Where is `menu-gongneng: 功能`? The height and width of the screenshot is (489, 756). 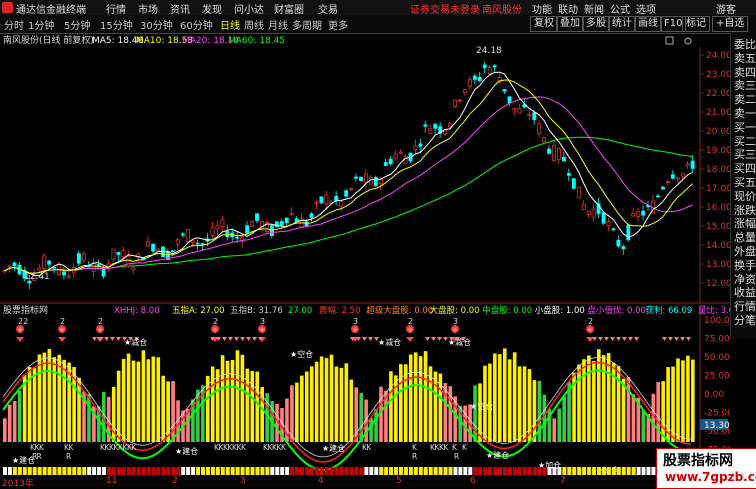 menu-gongneng: 功能 is located at coordinates (542, 8).